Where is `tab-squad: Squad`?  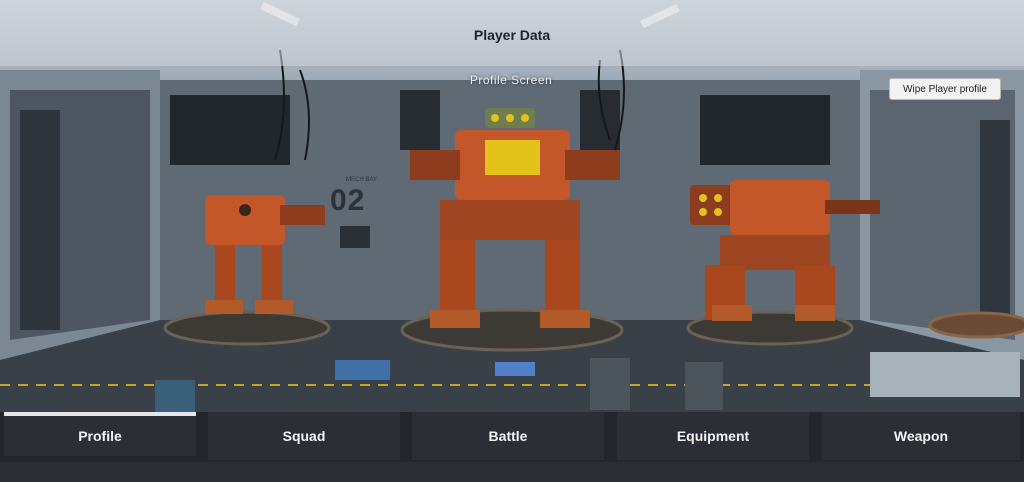
tab-squad: Squad is located at coordinates (304, 436).